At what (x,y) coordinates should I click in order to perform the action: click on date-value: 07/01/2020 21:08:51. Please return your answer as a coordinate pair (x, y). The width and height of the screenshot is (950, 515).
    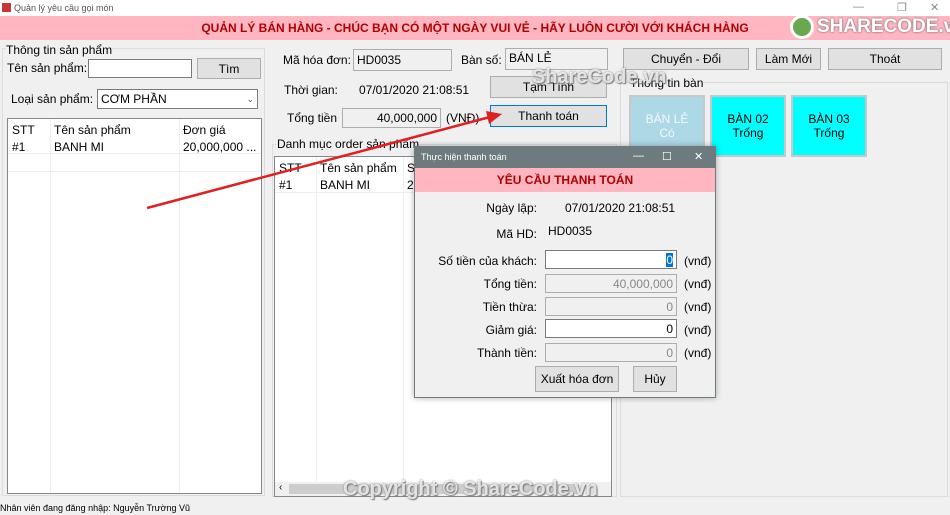
    Looking at the image, I should click on (620, 208).